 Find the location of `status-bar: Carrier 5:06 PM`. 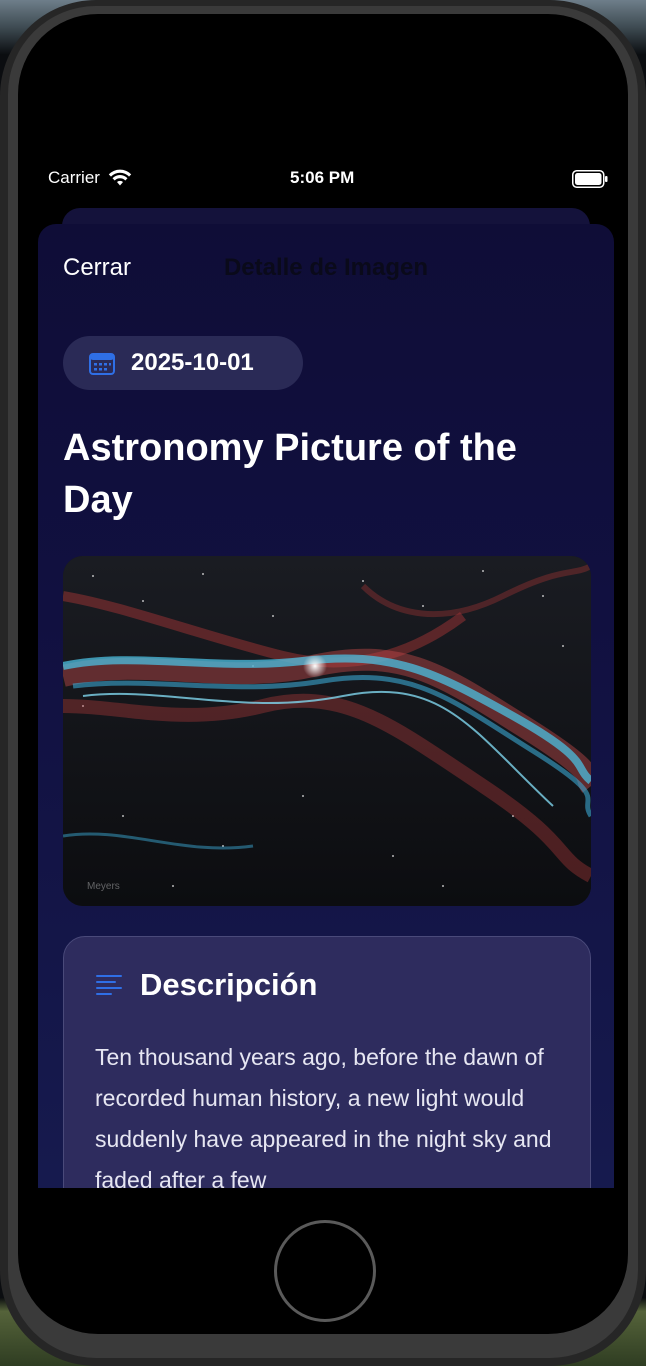

status-bar: Carrier 5:06 PM is located at coordinates (323, 180).